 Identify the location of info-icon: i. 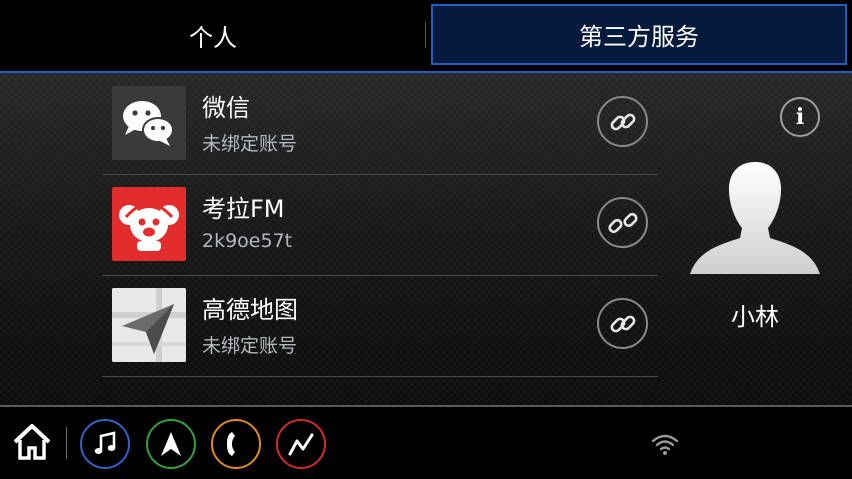
(800, 117).